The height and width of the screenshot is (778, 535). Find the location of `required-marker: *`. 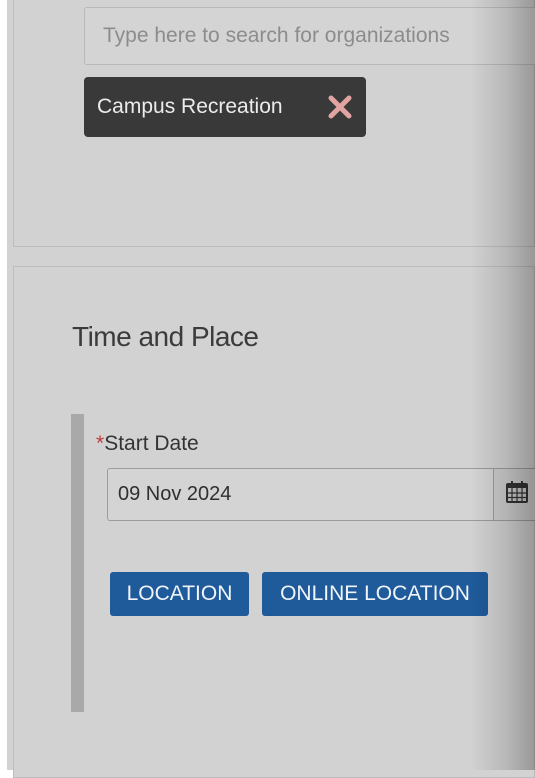

required-marker: * is located at coordinates (100, 443).